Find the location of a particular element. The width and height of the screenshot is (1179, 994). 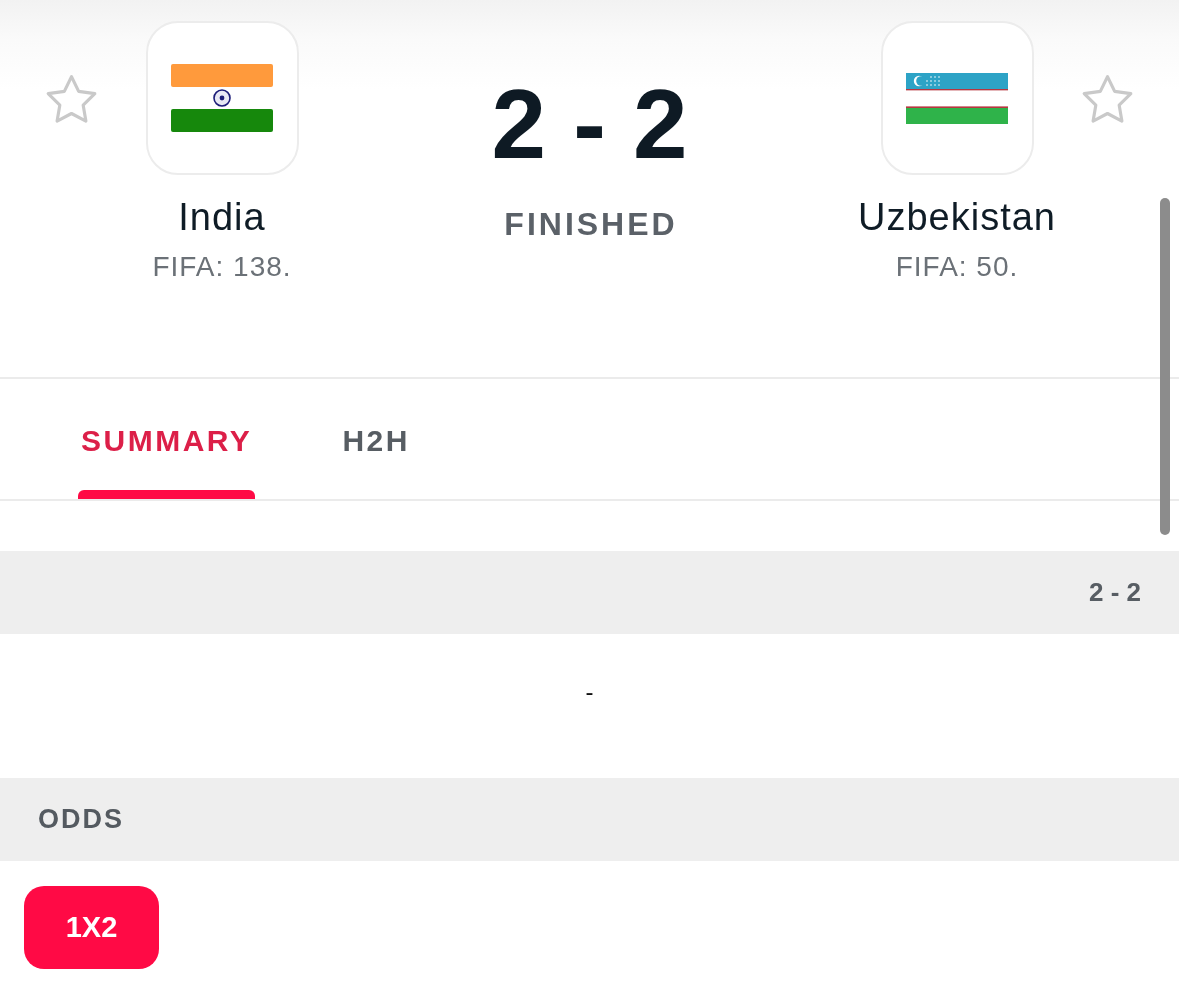

fifa-ranking: FIFA: 138. is located at coordinates (222, 267).